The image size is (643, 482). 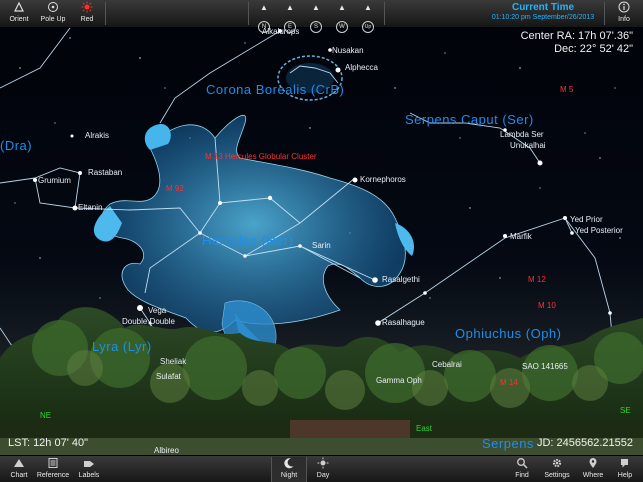 I want to click on orient-label: Orient, so click(x=19, y=19).